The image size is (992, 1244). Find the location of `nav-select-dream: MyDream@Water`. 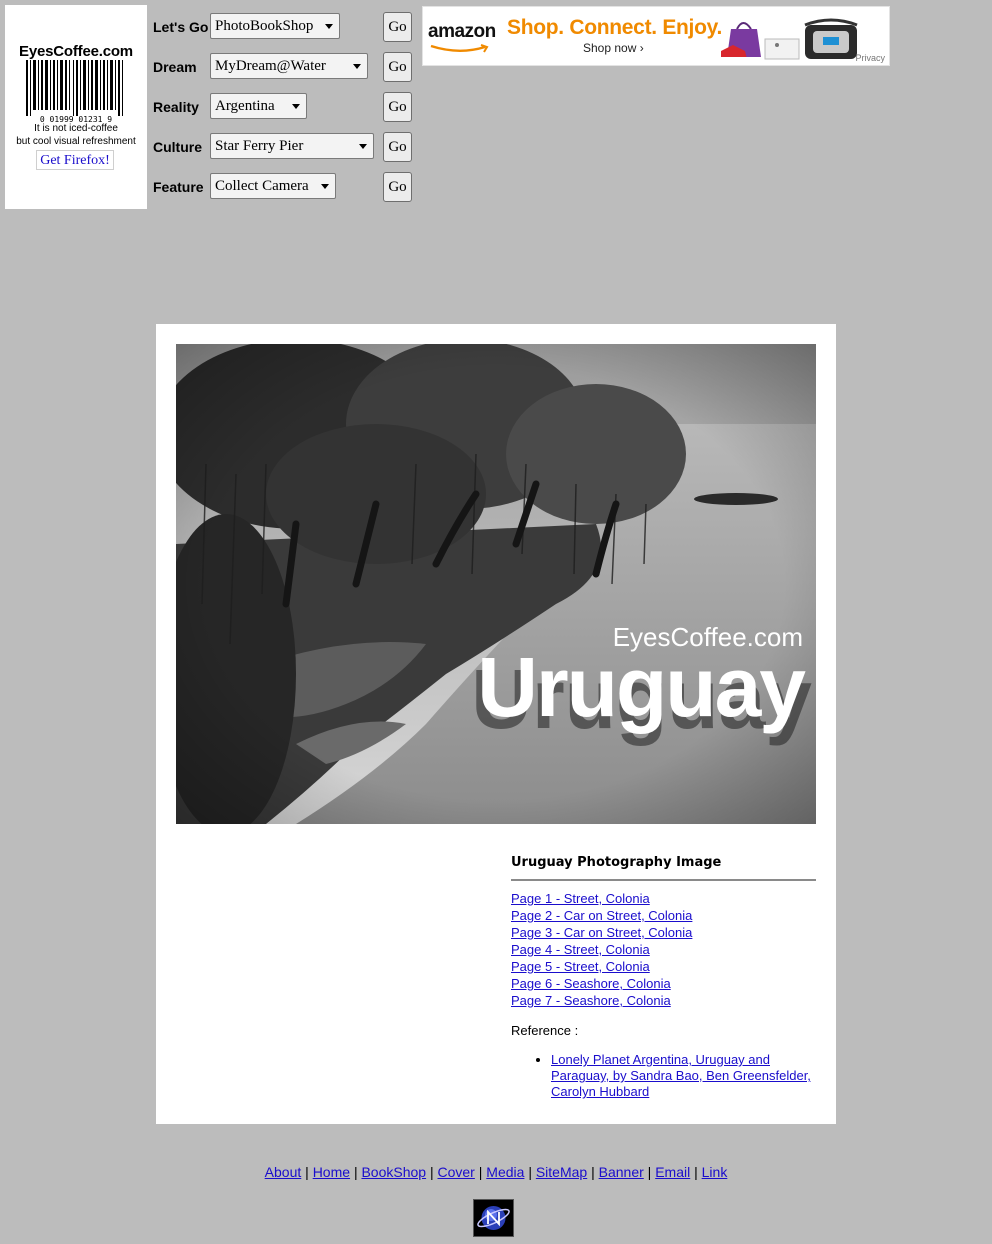

nav-select-dream: MyDream@Water is located at coordinates (289, 66).